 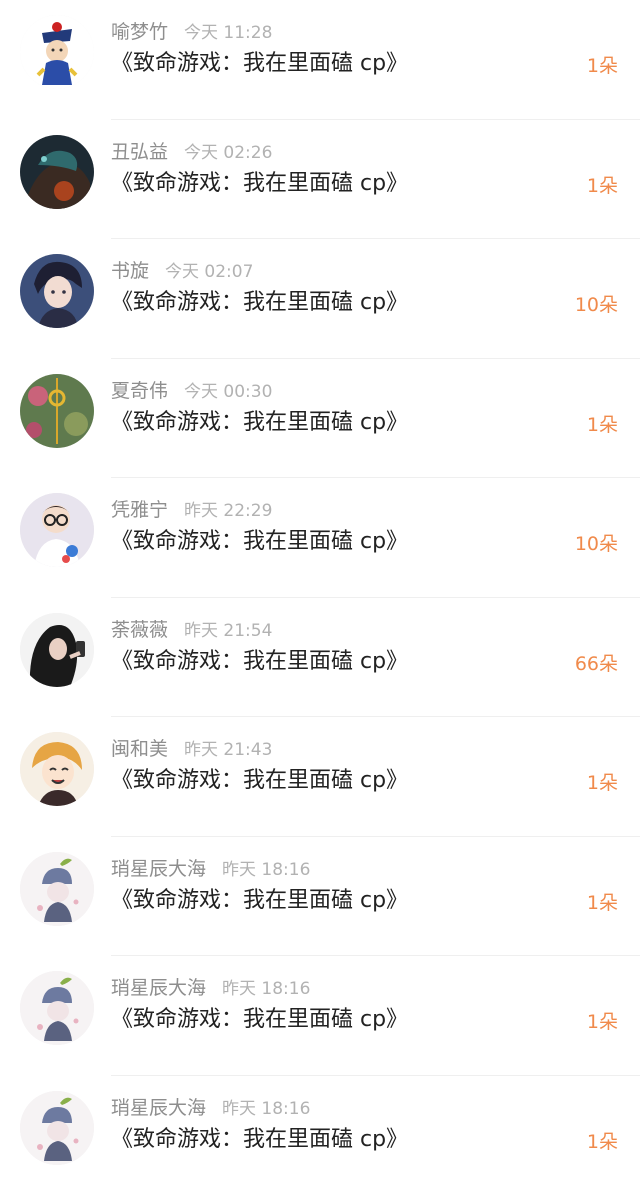 I want to click on user-name: 闽和美, so click(x=139, y=749).